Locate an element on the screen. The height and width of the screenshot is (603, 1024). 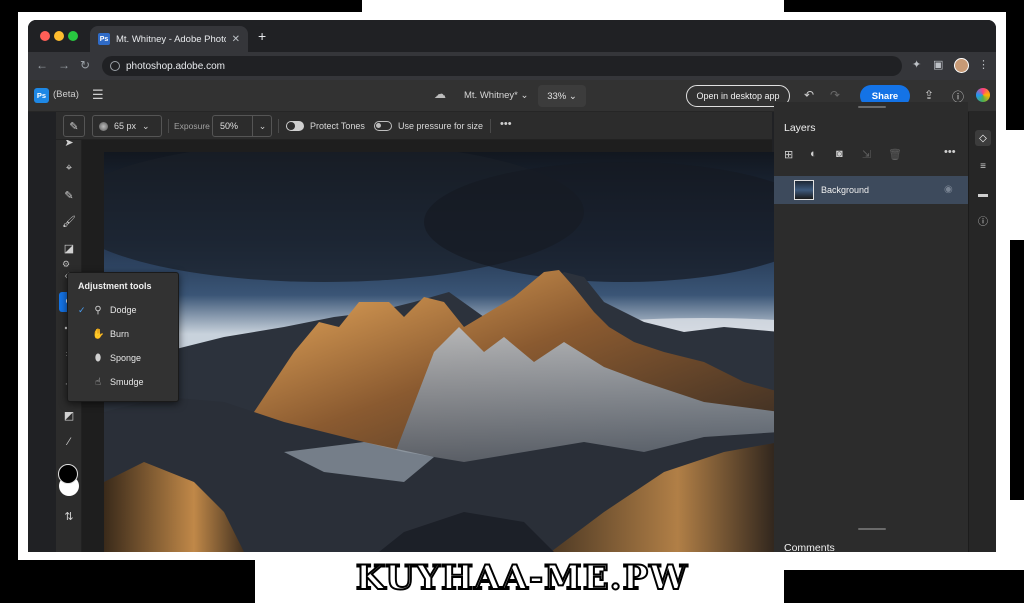
popover-title: Adjustment tools is located at coordinates (115, 286).